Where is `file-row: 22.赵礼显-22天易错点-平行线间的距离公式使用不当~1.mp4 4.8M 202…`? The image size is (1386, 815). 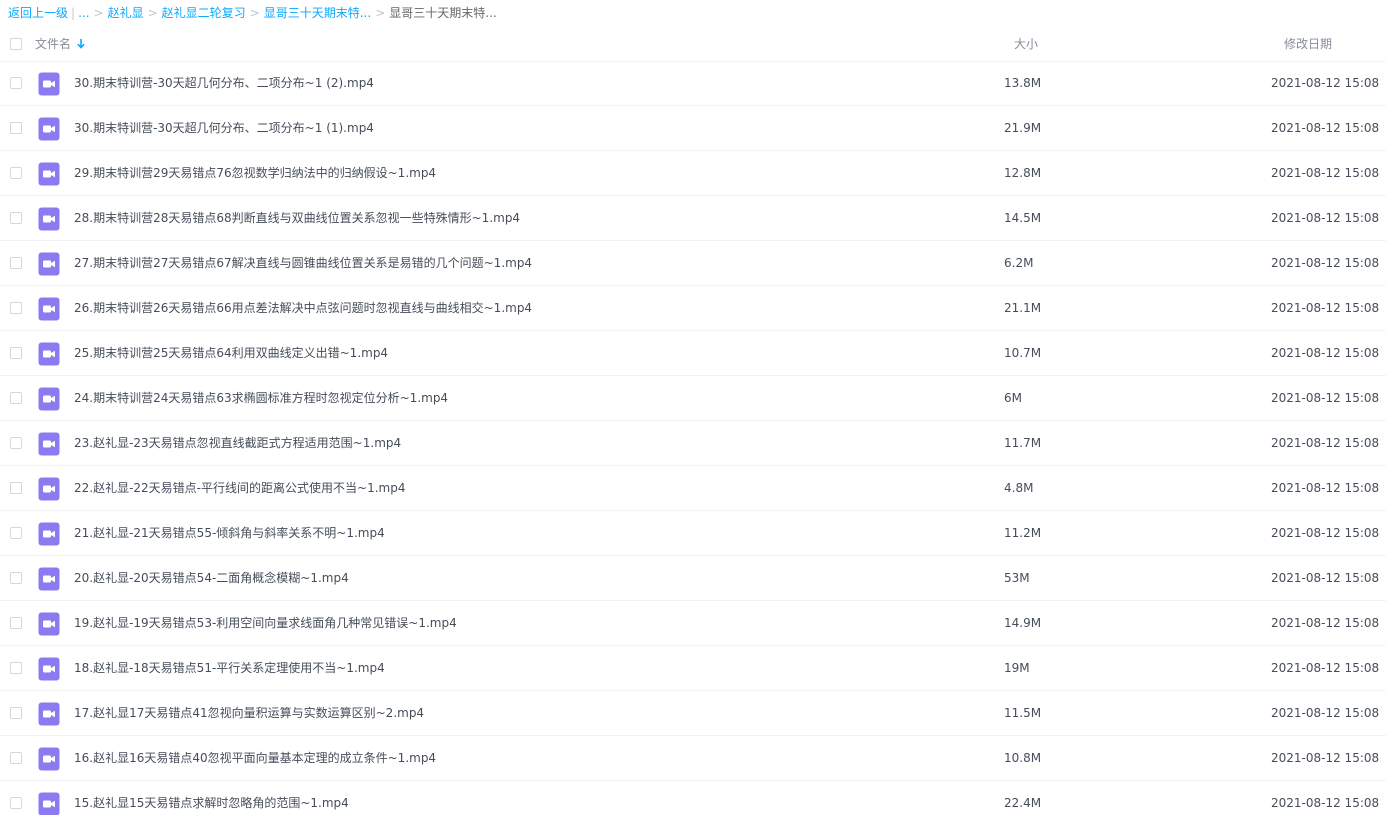 file-row: 22.赵礼显-22天易错点-平行线间的距离公式使用不当~1.mp4 4.8M 202… is located at coordinates (693, 488).